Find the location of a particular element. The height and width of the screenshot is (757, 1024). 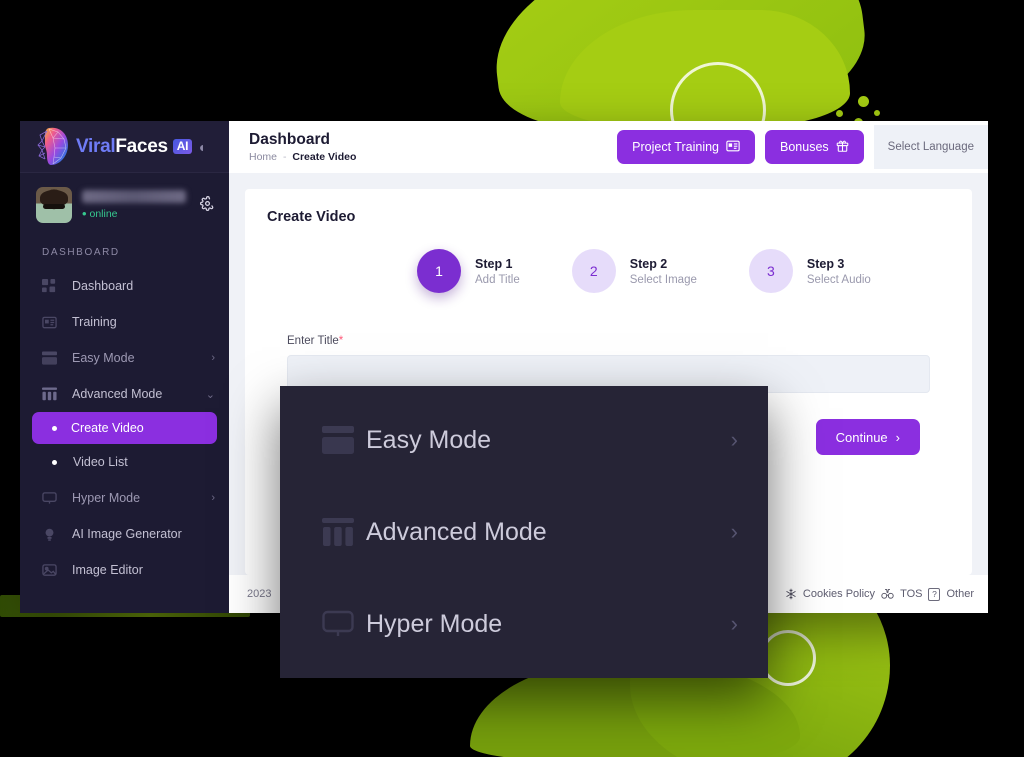

gift-icon is located at coordinates (842, 147).